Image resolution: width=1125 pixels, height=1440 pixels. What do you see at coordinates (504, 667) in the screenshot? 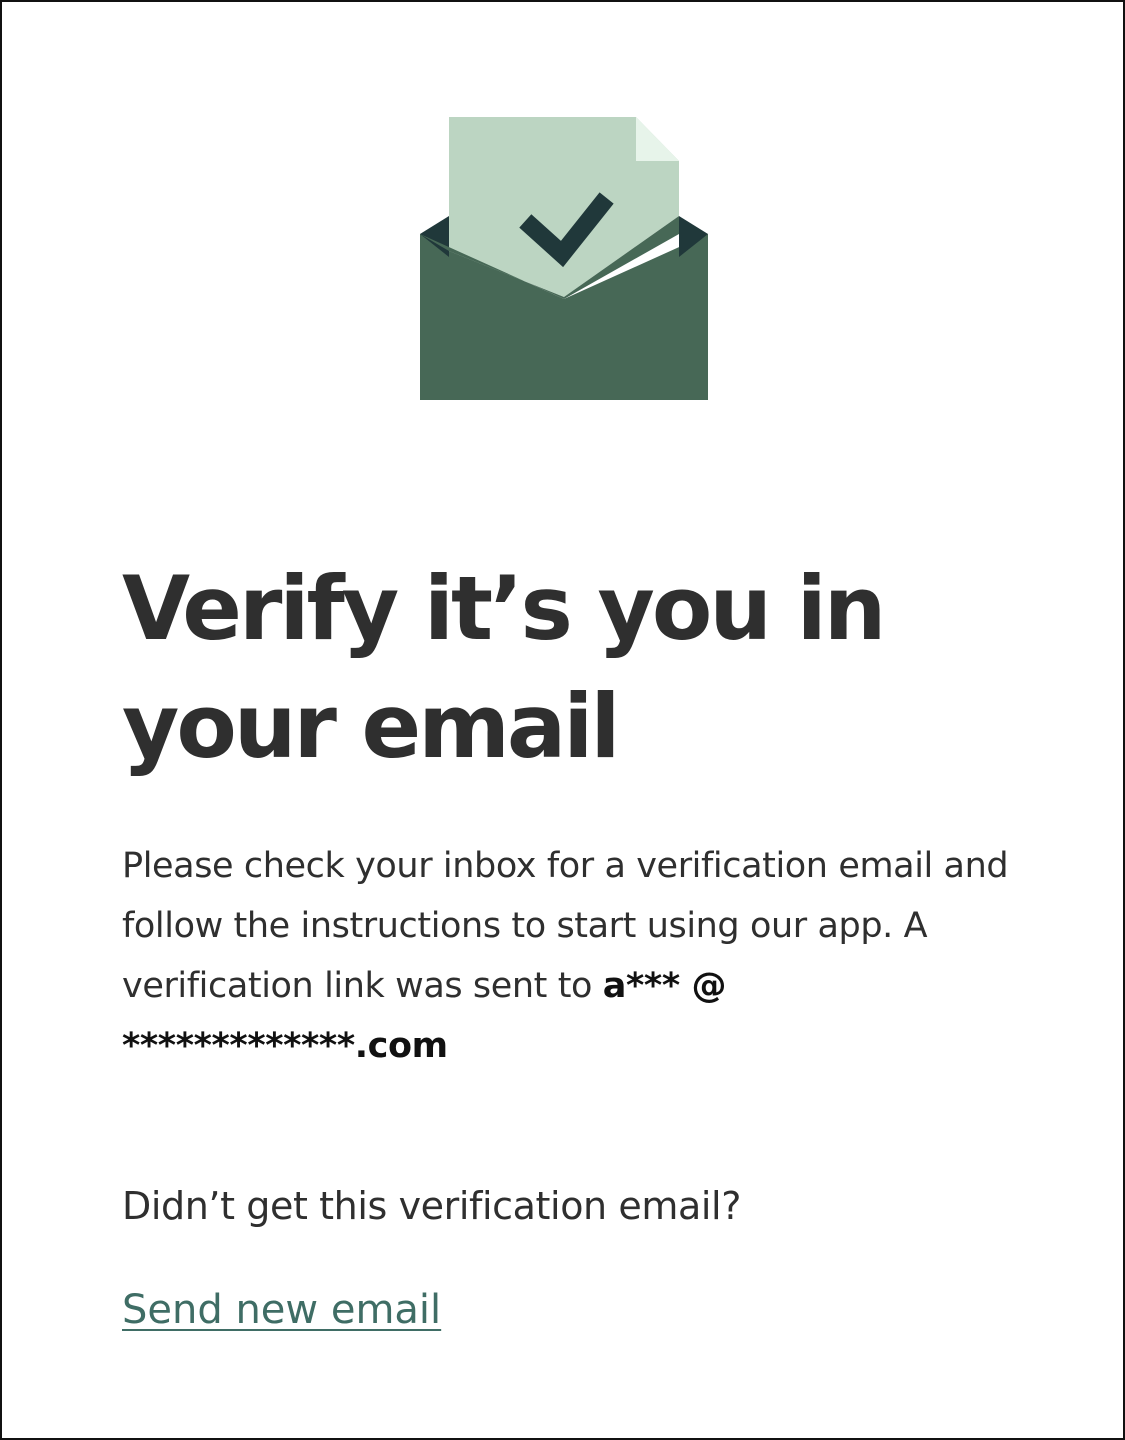
I see `page-title: Verify it’s you in your email` at bounding box center [504, 667].